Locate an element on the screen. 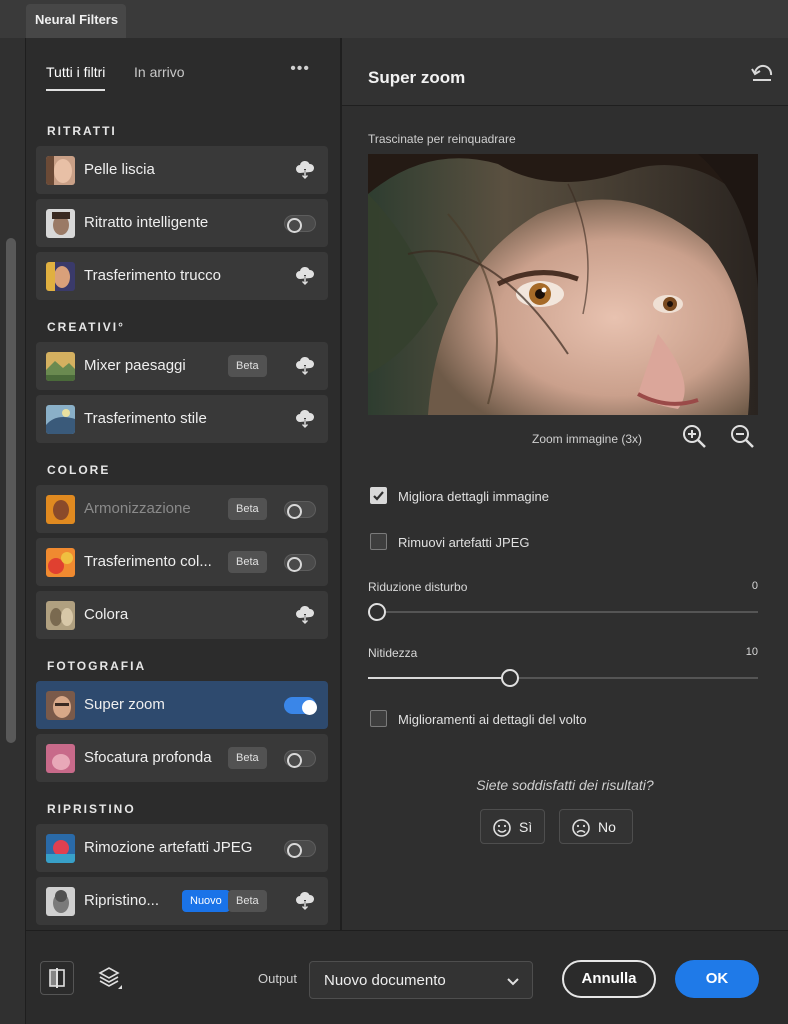 Image resolution: width=788 pixels, height=1024 pixels. section-title: FOTOGRAFIA is located at coordinates (97, 666).